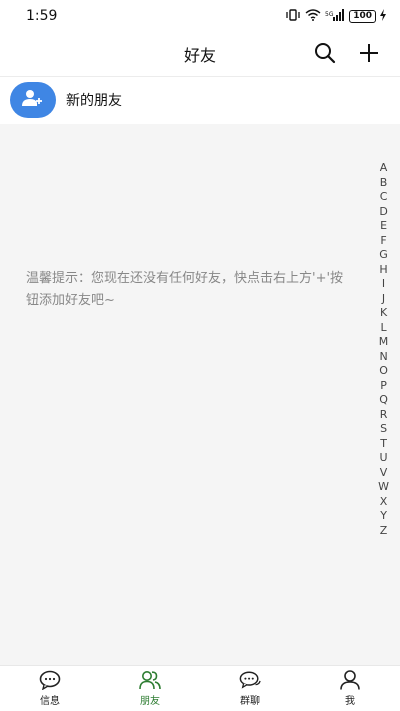  I want to click on alphabet-index-letter: Y, so click(383, 516).